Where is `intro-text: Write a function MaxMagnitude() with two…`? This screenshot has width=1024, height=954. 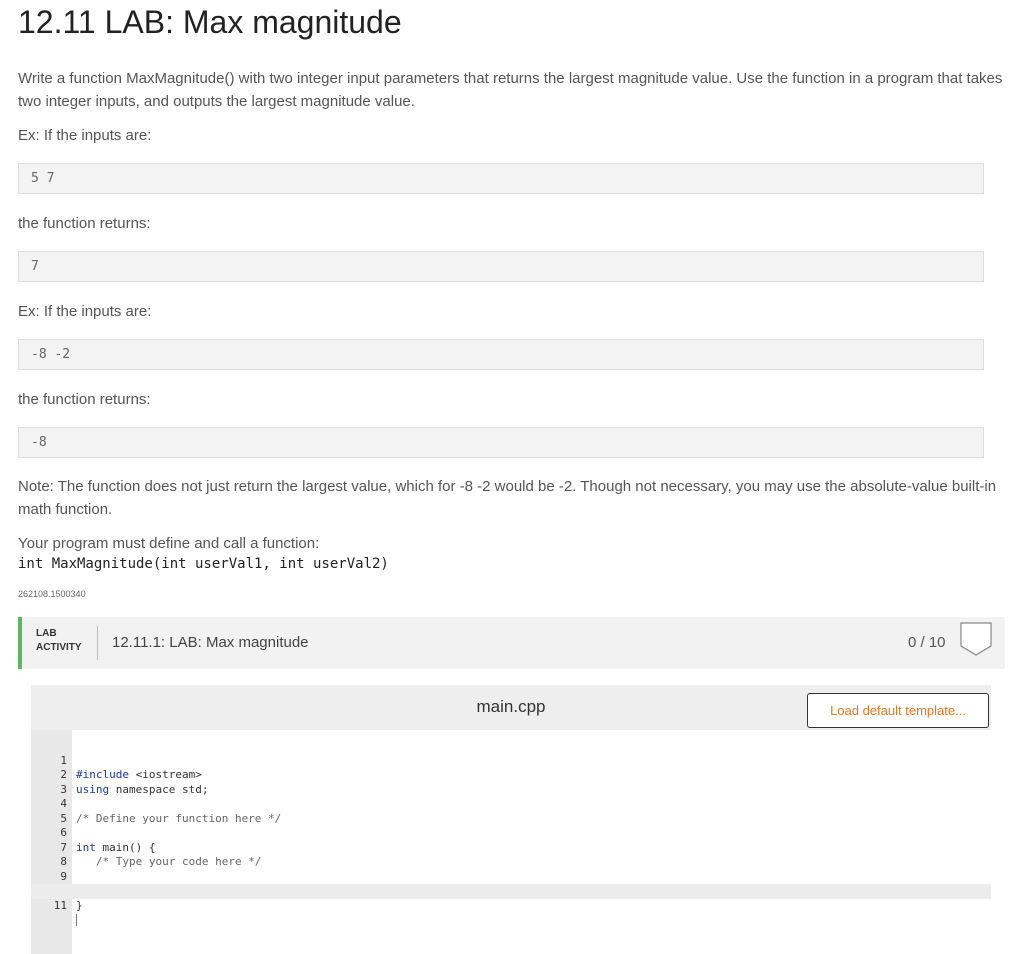 intro-text: Write a function MaxMagnitude() with two… is located at coordinates (510, 90).